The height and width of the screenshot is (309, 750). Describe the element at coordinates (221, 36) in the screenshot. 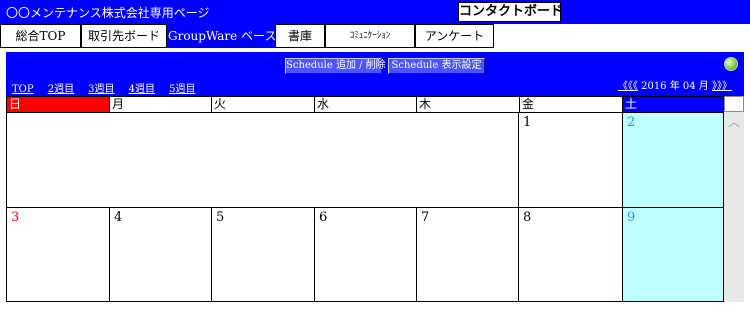

I see `tab-groupware: GroupWare ベース` at that location.